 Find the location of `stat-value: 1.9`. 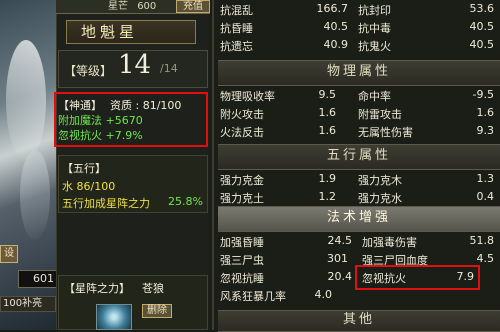

stat-value: 1.9 is located at coordinates (327, 178).